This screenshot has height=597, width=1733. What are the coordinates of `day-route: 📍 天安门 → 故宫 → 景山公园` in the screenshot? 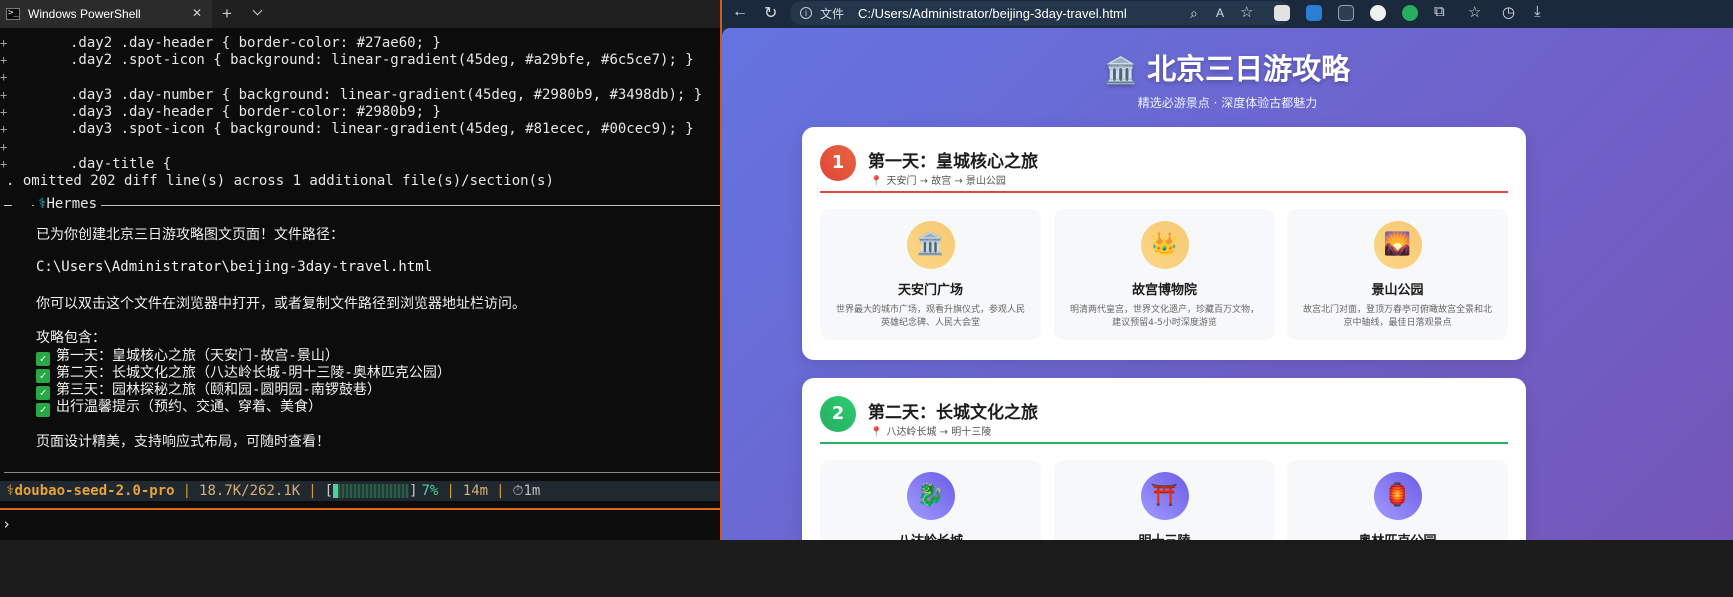 It's located at (938, 181).